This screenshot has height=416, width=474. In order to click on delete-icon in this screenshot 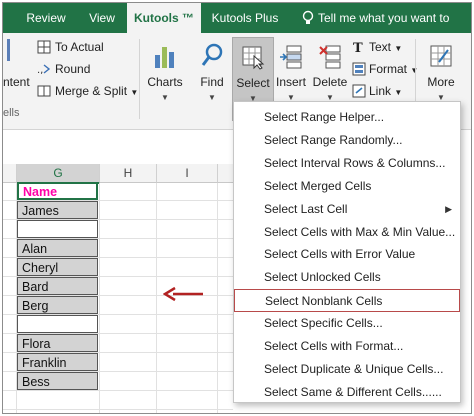, I will do `click(330, 57)`.